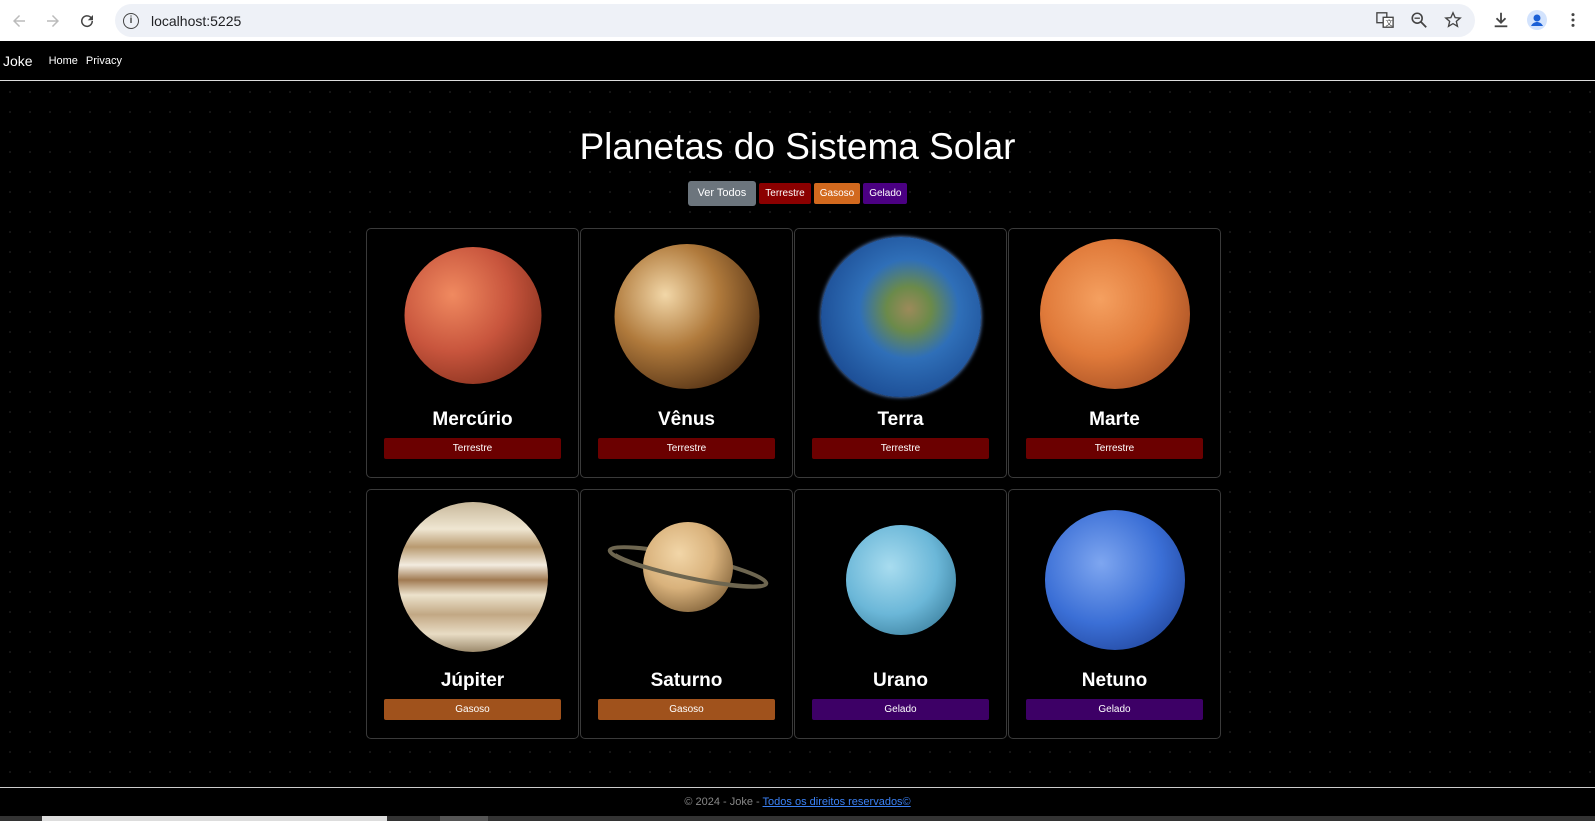 This screenshot has width=1595, height=821. Describe the element at coordinates (795, 20) in the screenshot. I see `address-bar: i localhost:5225 文` at that location.